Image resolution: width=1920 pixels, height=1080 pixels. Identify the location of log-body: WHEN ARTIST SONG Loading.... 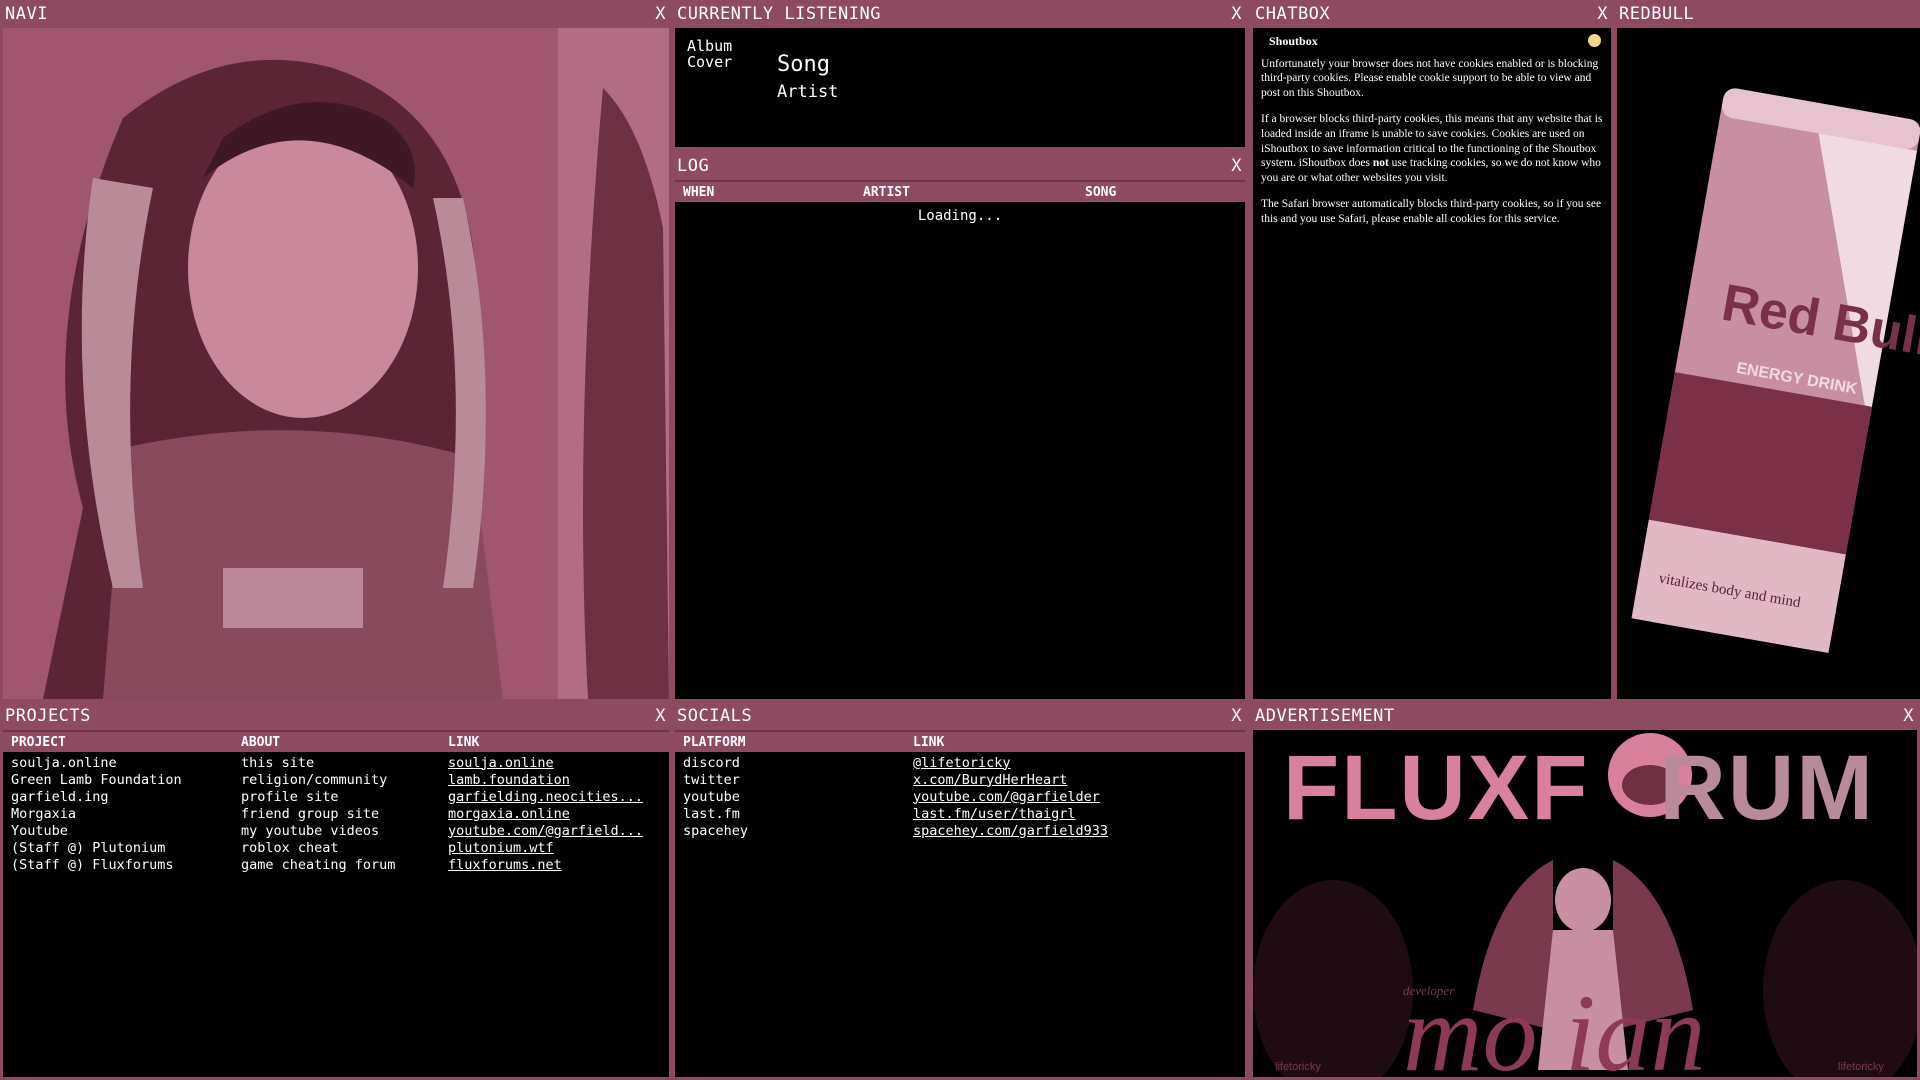
(960, 439).